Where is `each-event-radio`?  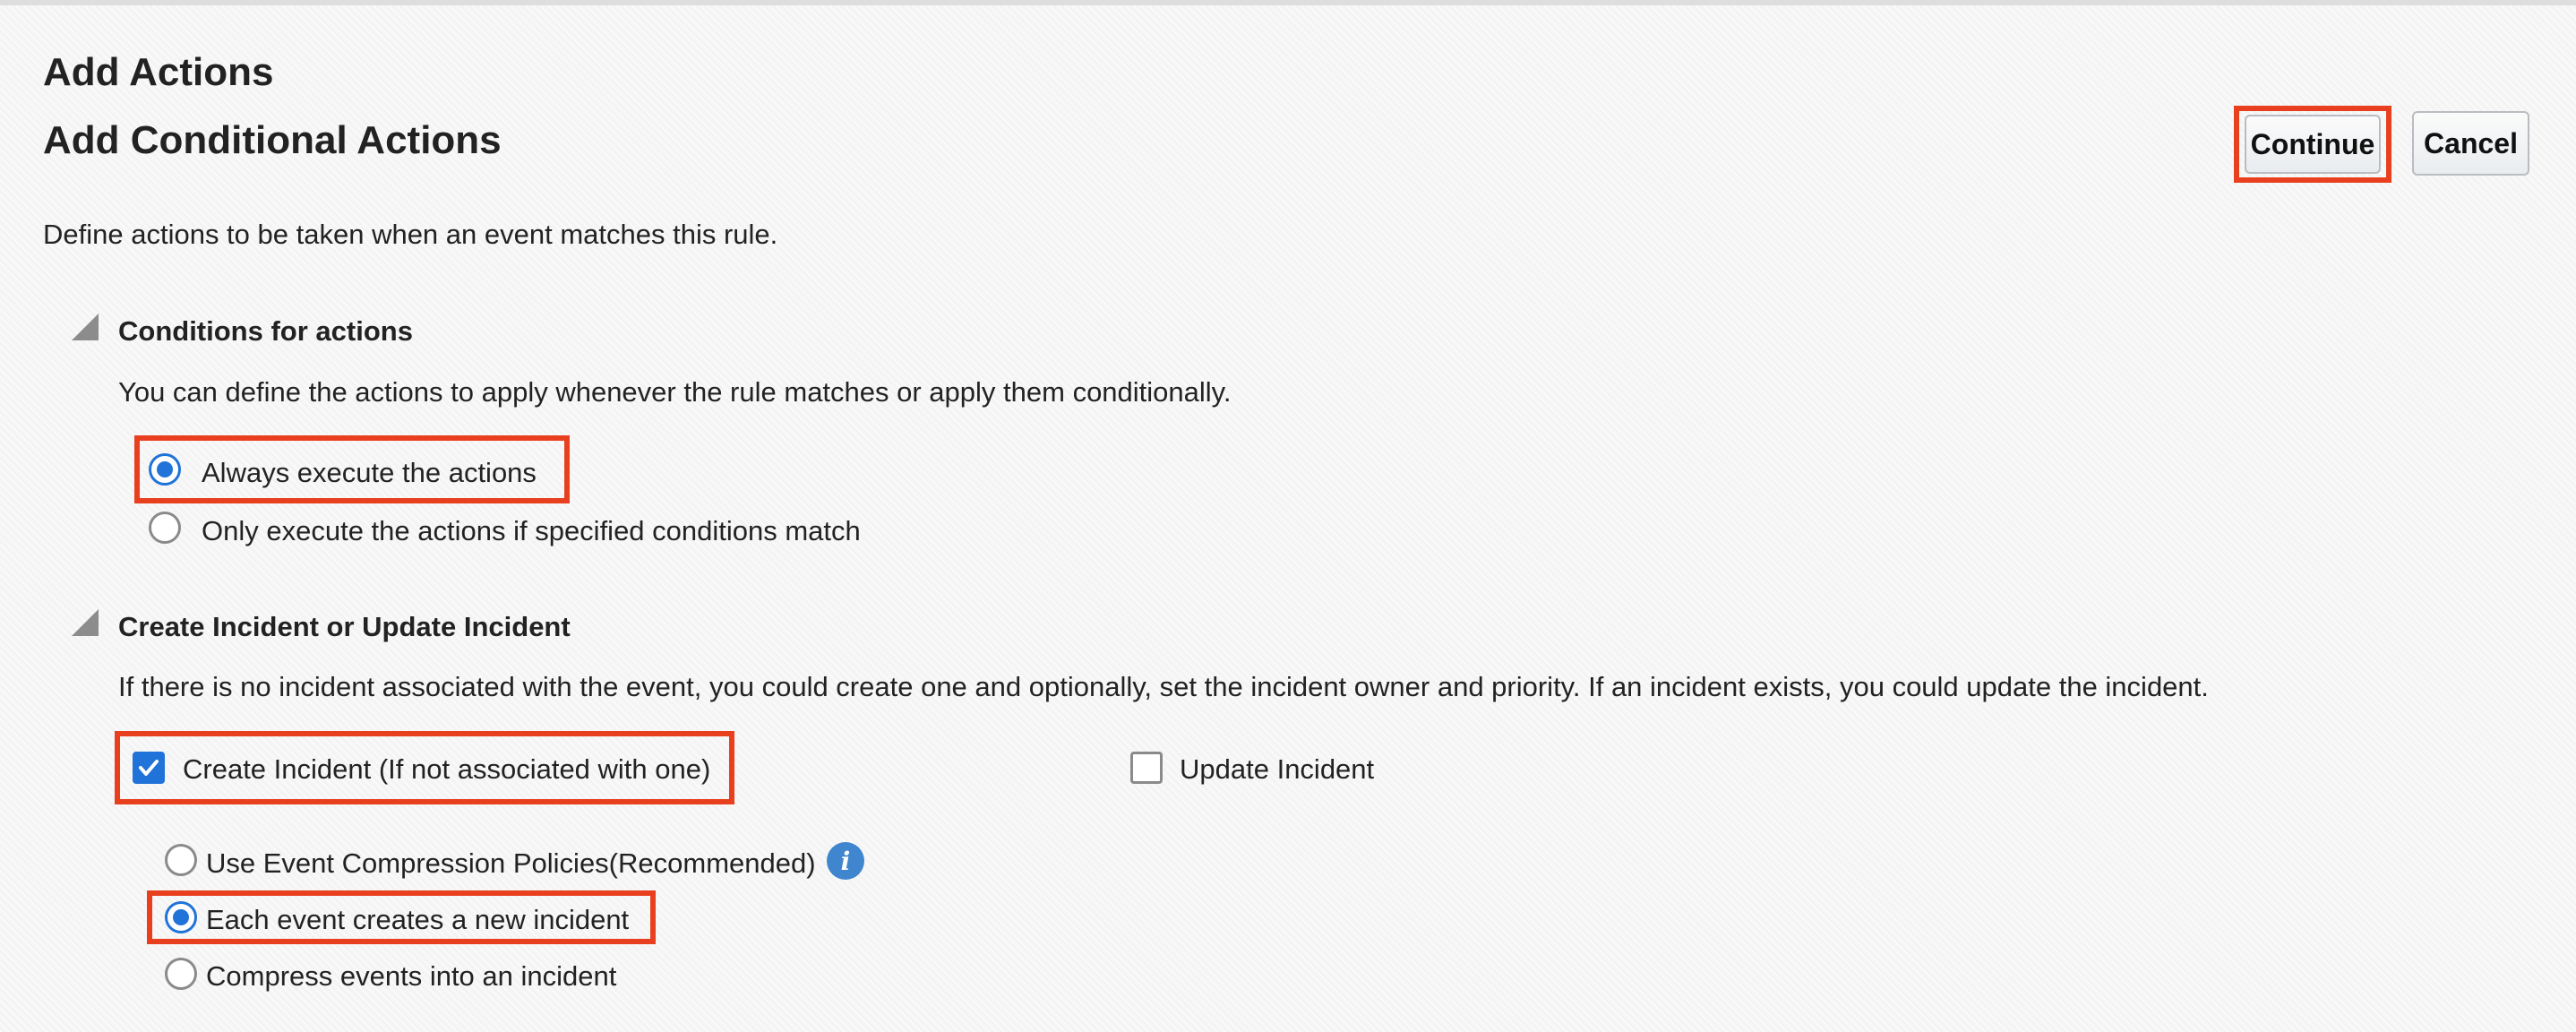 each-event-radio is located at coordinates (181, 917).